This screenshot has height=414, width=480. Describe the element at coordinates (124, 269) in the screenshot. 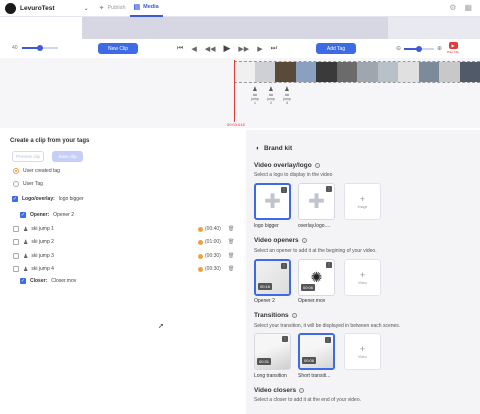

I see `list-item: ♟ ski jump 4 (00:30) 🗑` at that location.